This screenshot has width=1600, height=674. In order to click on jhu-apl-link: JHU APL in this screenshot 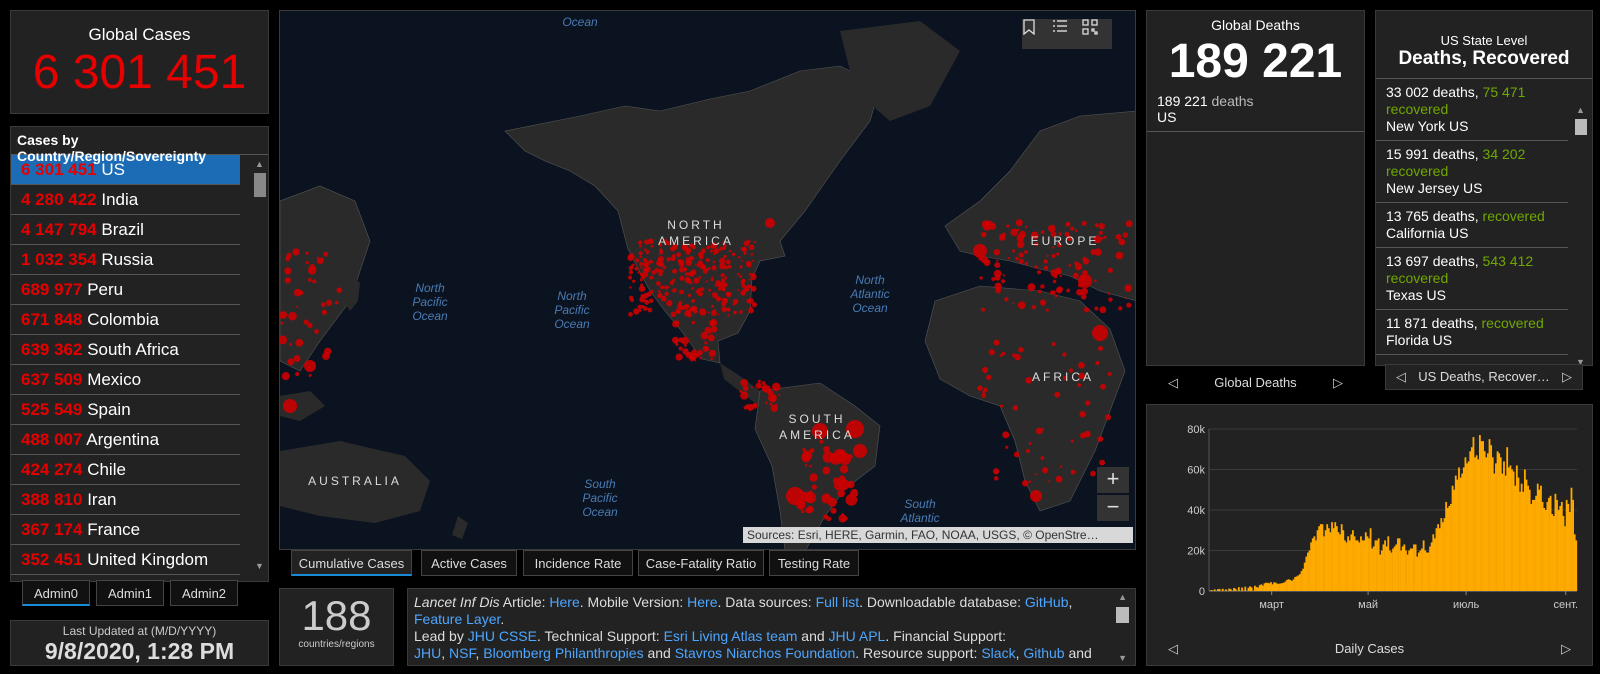, I will do `click(857, 636)`.